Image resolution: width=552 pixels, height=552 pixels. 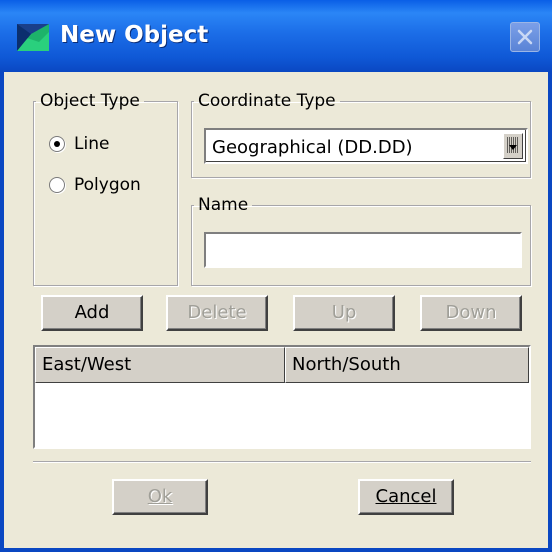 What do you see at coordinates (312, 147) in the screenshot?
I see `coordinate-type-value: Geographical (DD.DD)` at bounding box center [312, 147].